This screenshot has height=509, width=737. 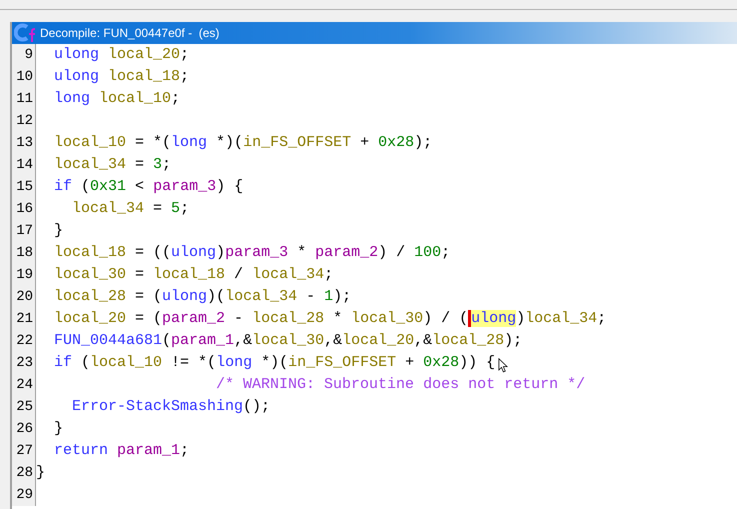 What do you see at coordinates (24, 385) in the screenshot?
I see `line-number: 24` at bounding box center [24, 385].